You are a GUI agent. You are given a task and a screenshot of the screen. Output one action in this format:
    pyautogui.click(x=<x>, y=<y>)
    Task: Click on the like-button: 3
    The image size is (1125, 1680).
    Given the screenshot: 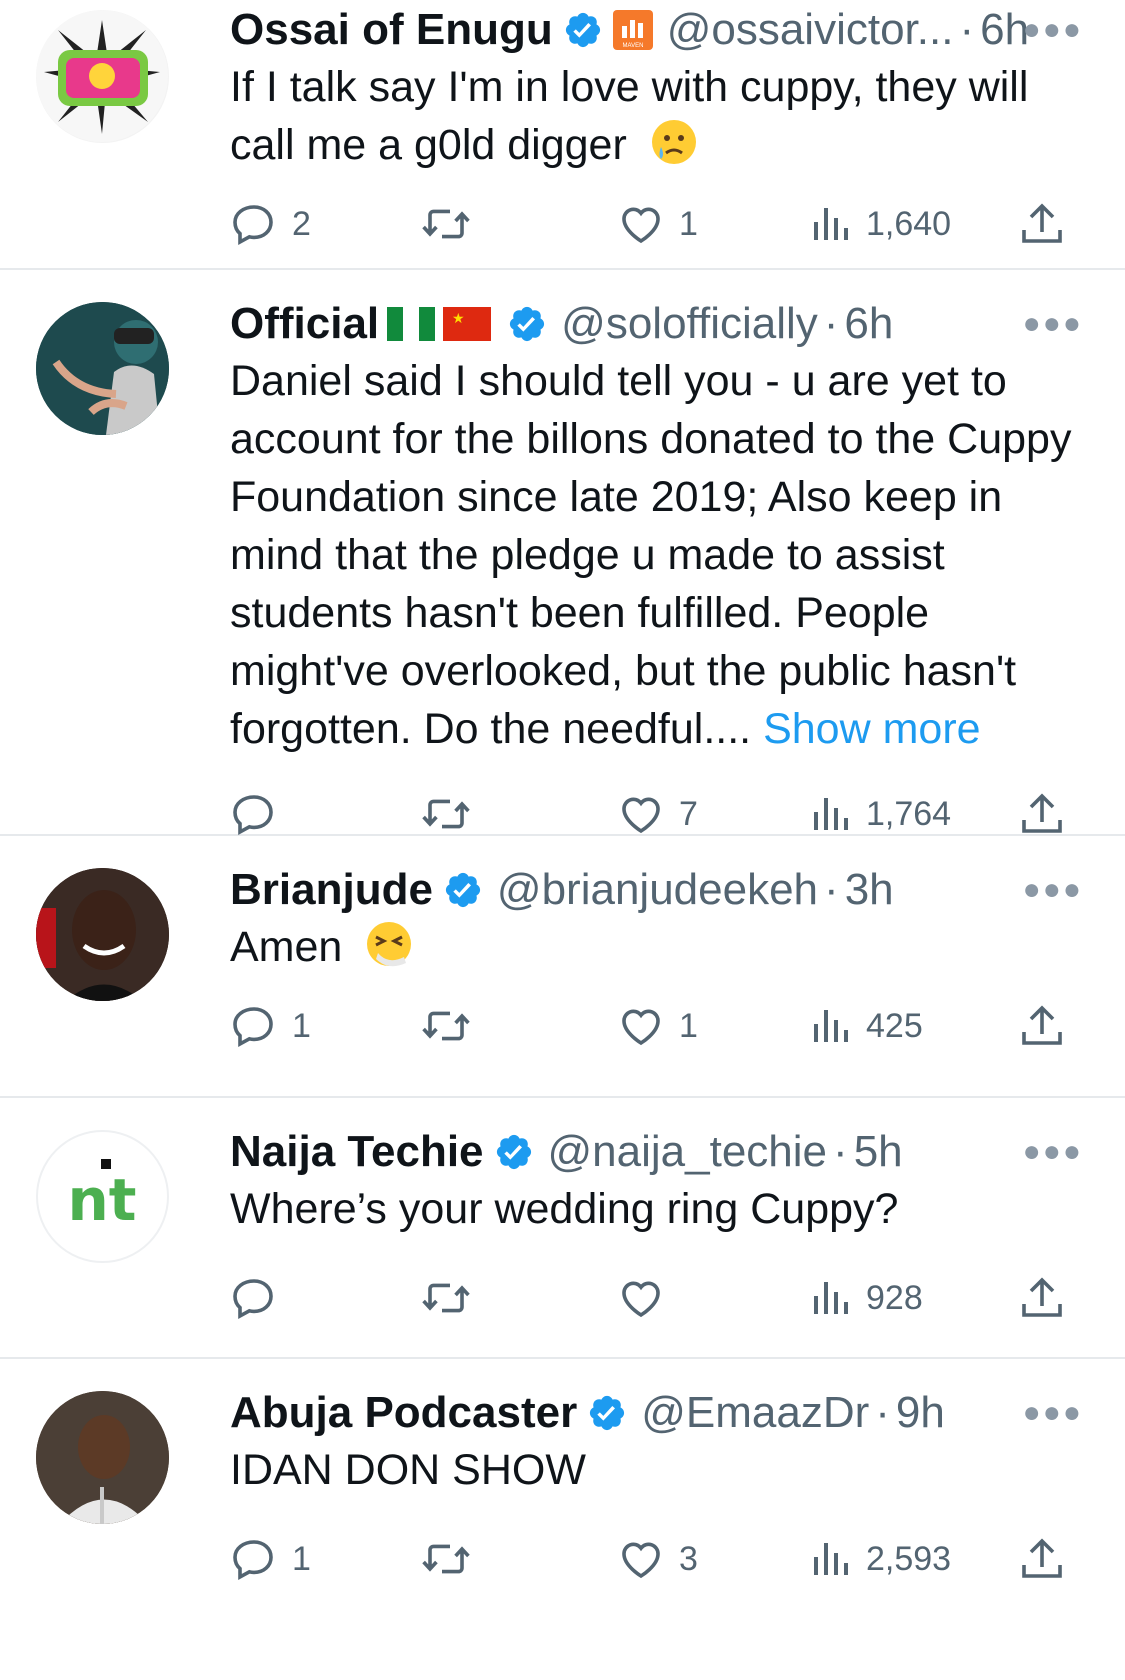 What is the action you would take?
    pyautogui.click(x=657, y=1559)
    